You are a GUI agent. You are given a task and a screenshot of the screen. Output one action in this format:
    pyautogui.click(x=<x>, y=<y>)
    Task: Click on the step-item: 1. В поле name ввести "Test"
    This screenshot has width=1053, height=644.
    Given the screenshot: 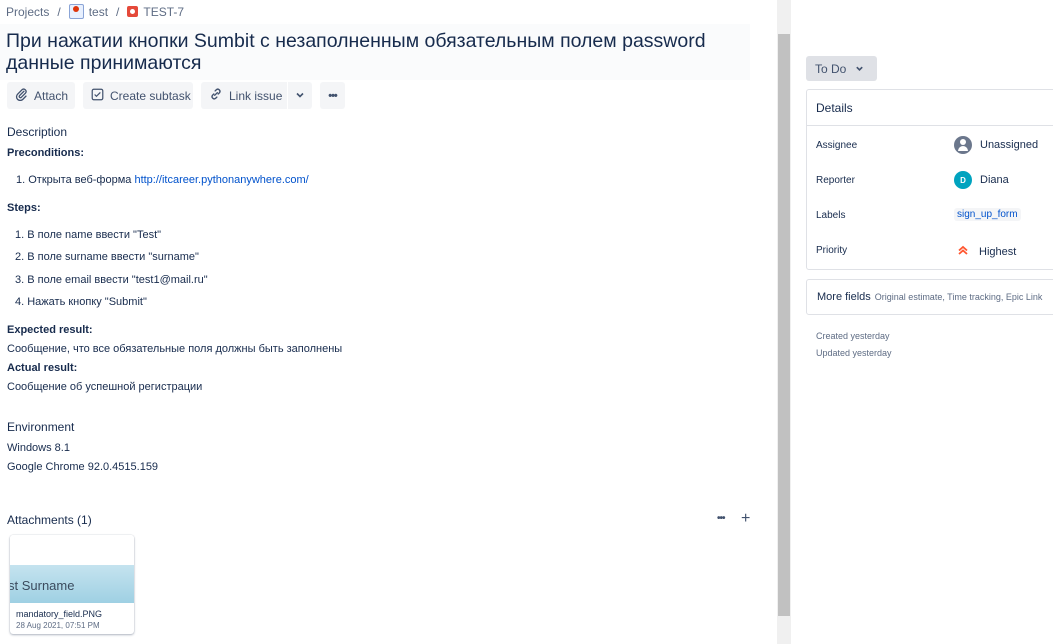 What is the action you would take?
    pyautogui.click(x=88, y=235)
    